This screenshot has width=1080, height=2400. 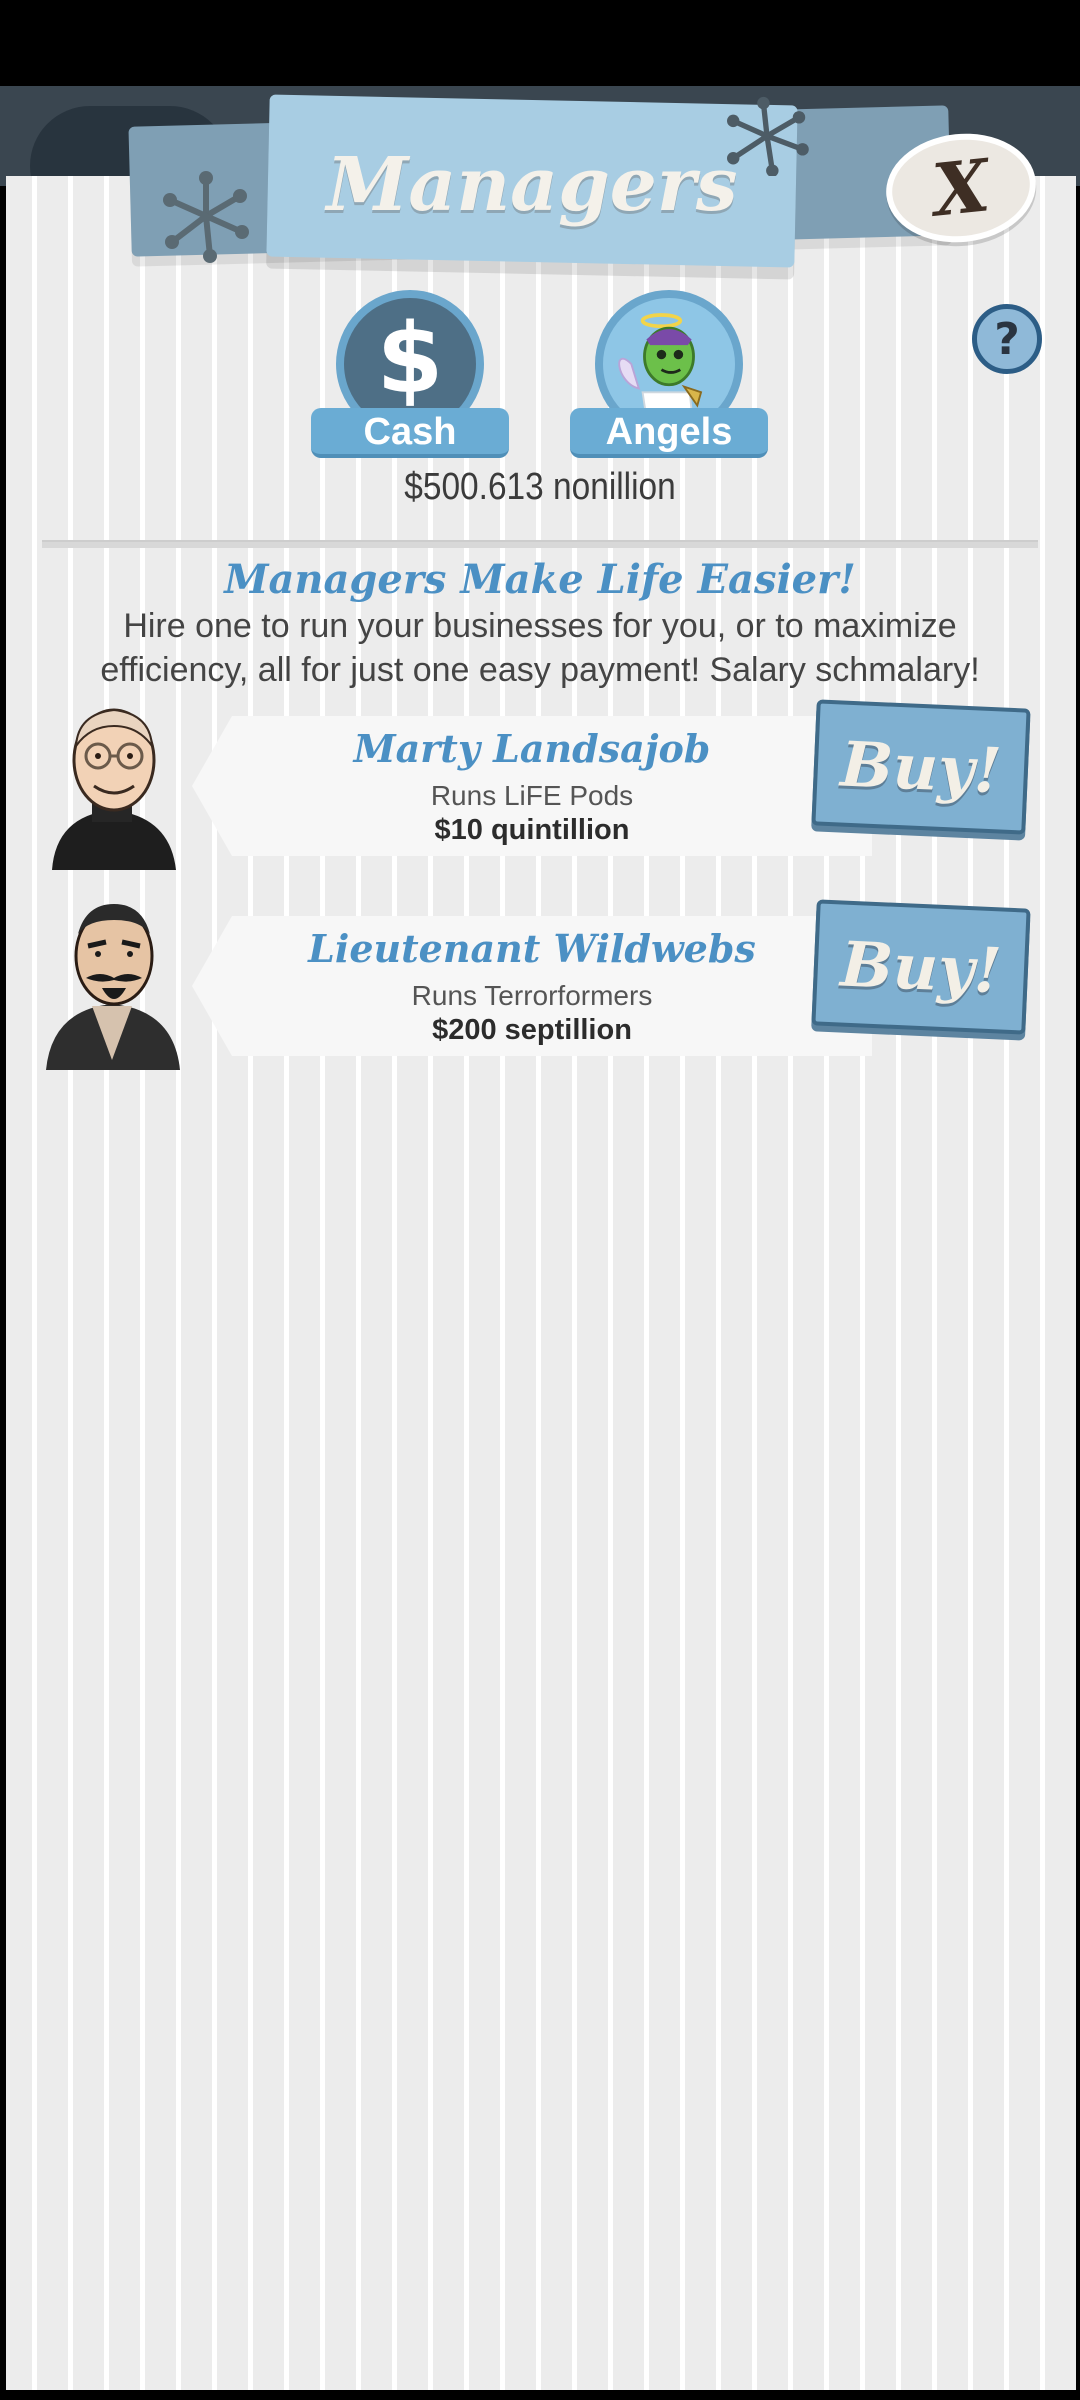 What do you see at coordinates (206, 217) in the screenshot?
I see `starburst-left-icon` at bounding box center [206, 217].